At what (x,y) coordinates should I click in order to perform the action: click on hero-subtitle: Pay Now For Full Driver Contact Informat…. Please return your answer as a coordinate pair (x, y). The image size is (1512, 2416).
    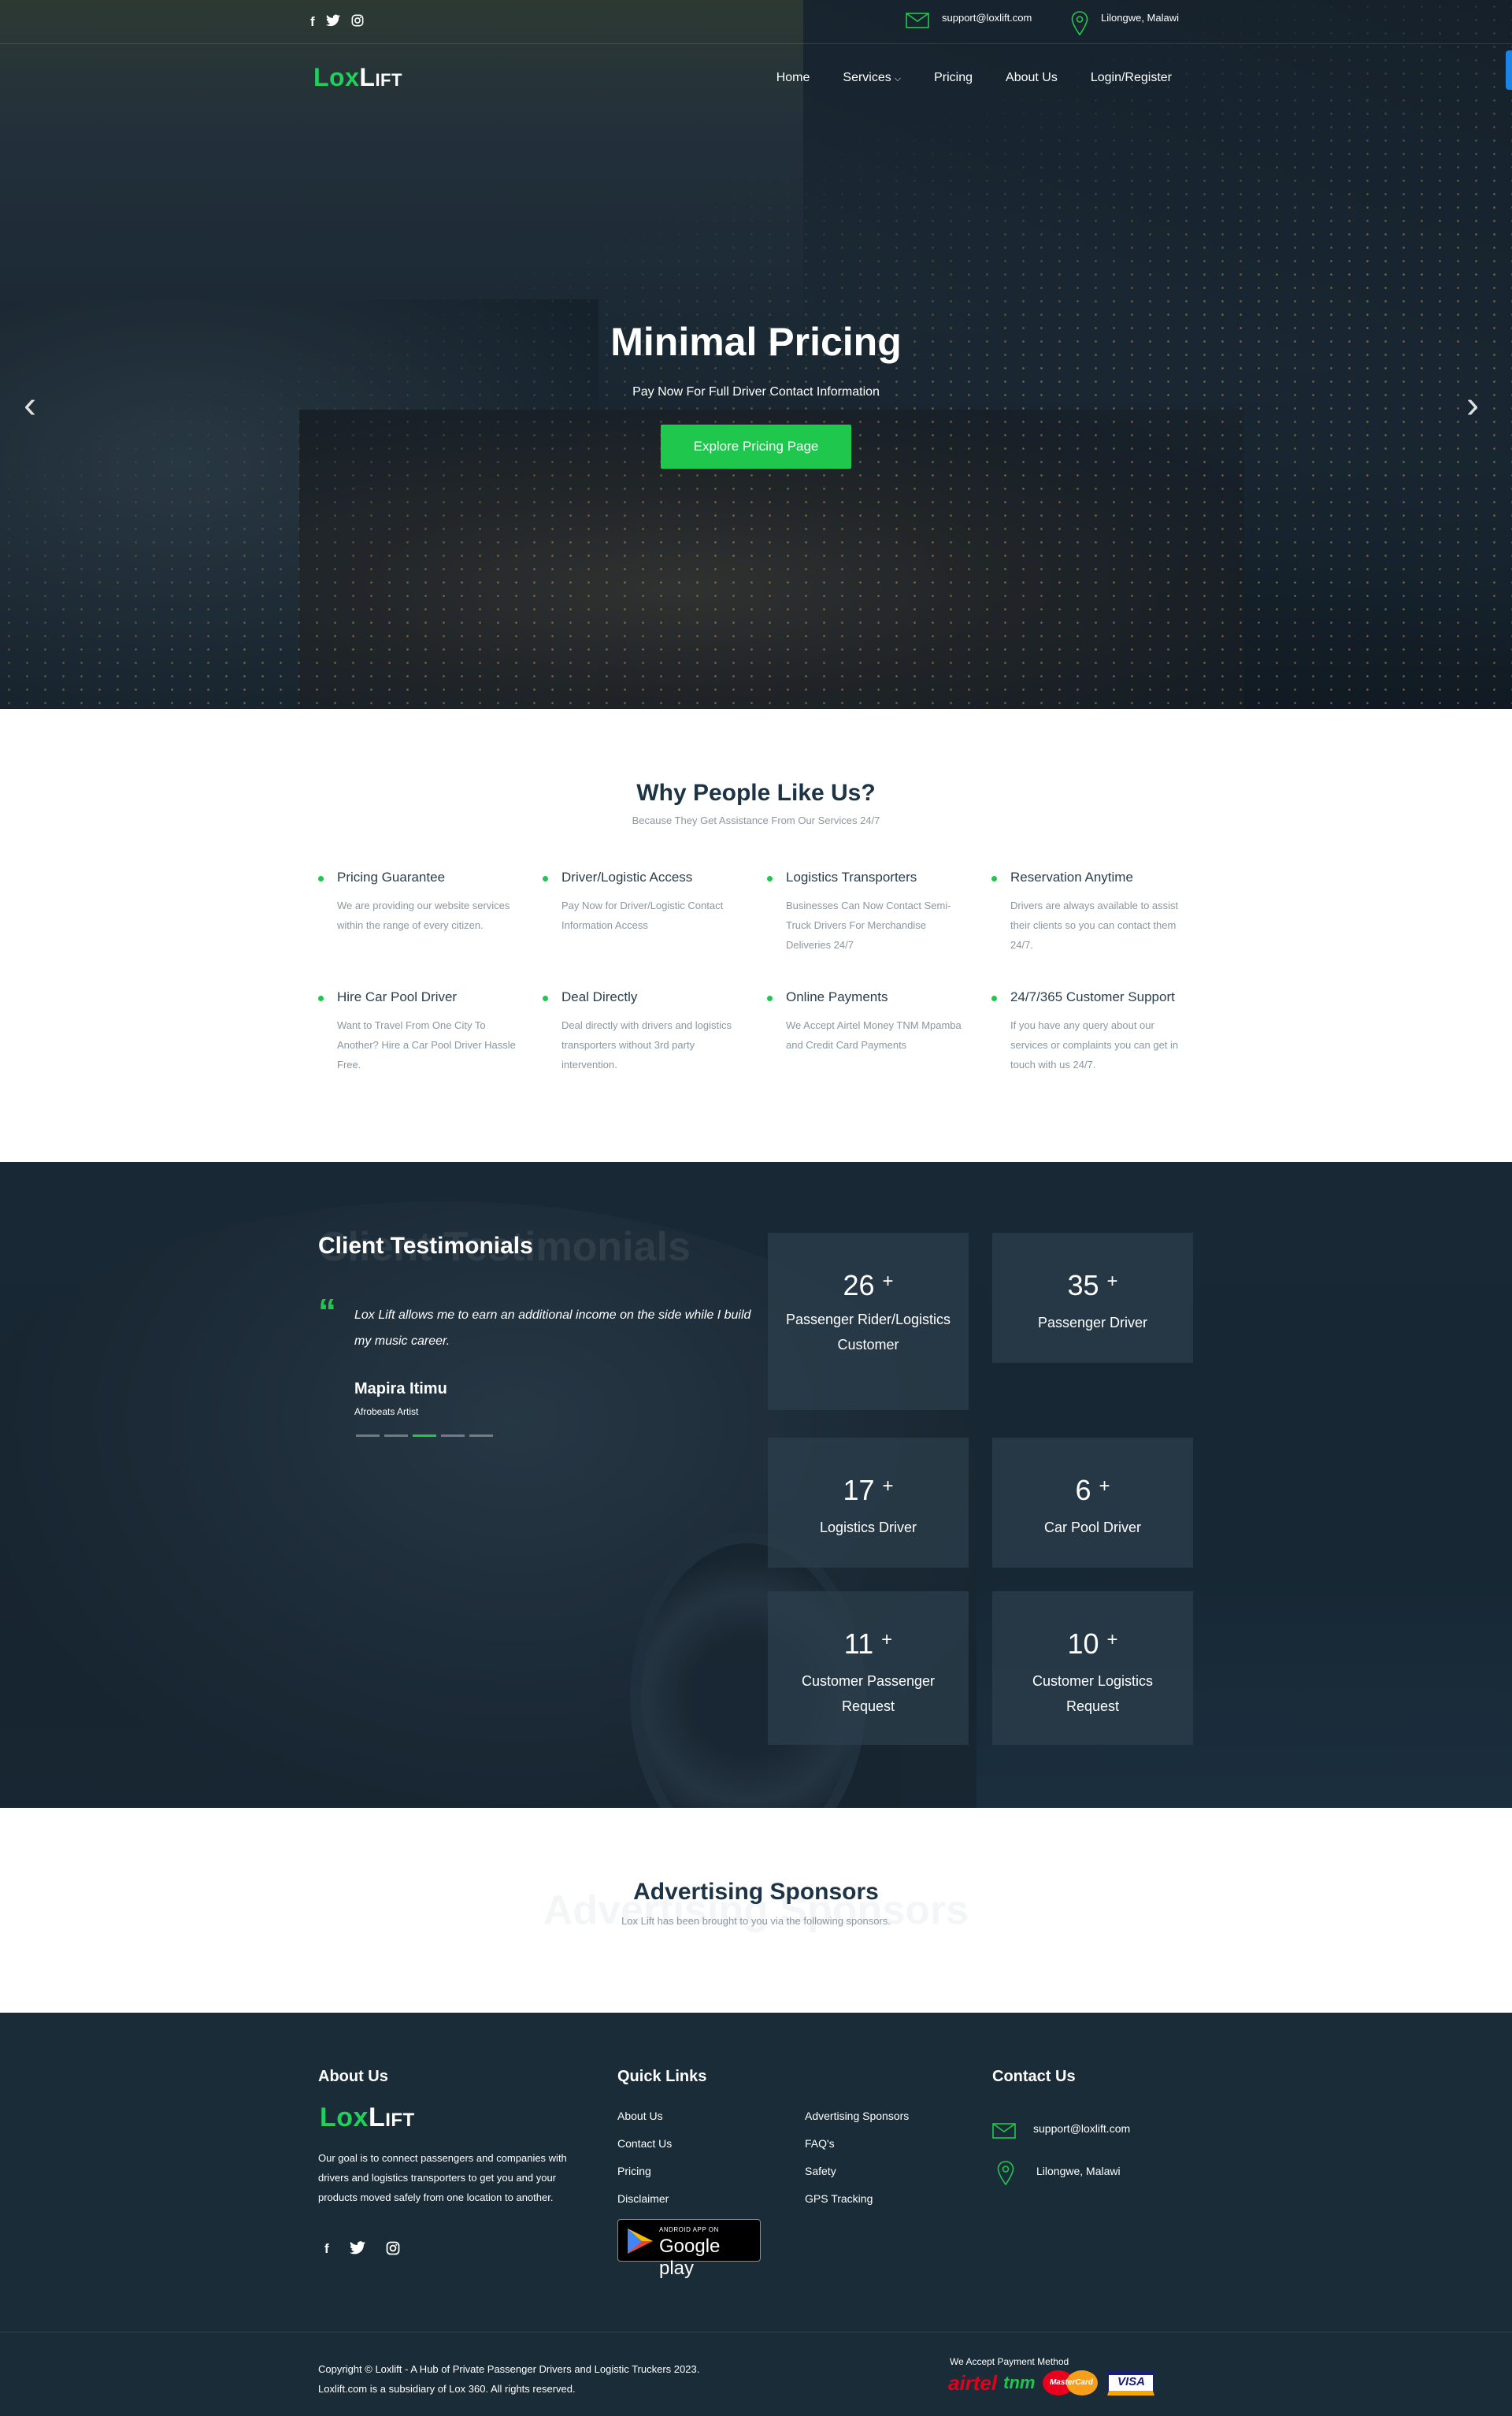
    Looking at the image, I should click on (756, 392).